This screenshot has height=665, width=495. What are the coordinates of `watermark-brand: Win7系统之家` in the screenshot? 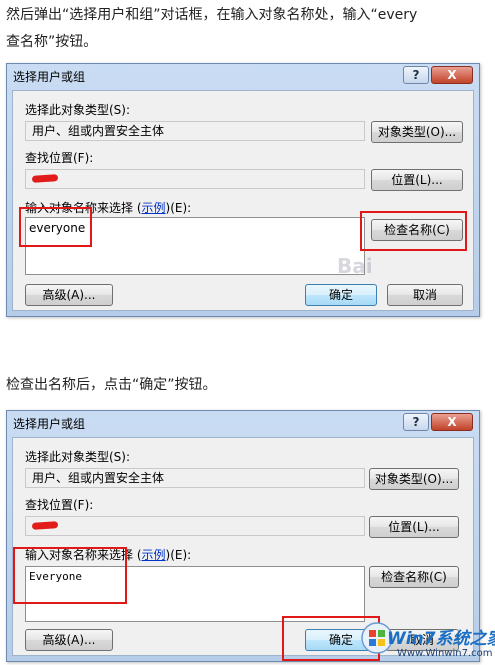 It's located at (441, 639).